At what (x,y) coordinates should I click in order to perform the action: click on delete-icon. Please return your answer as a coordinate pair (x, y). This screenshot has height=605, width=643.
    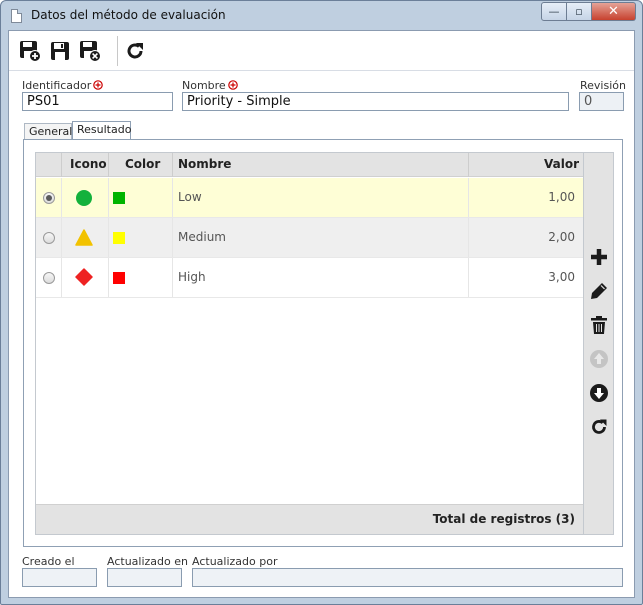
    Looking at the image, I should click on (599, 325).